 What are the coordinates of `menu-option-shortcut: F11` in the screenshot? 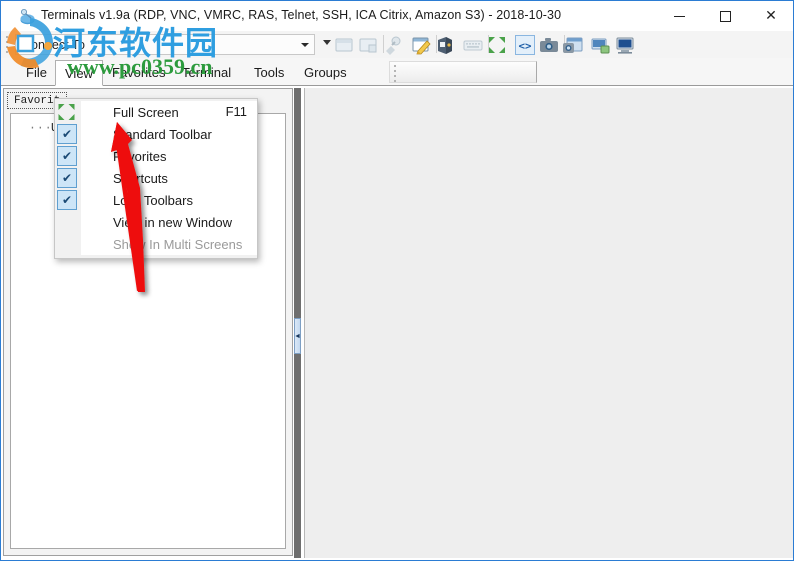 It's located at (236, 111).